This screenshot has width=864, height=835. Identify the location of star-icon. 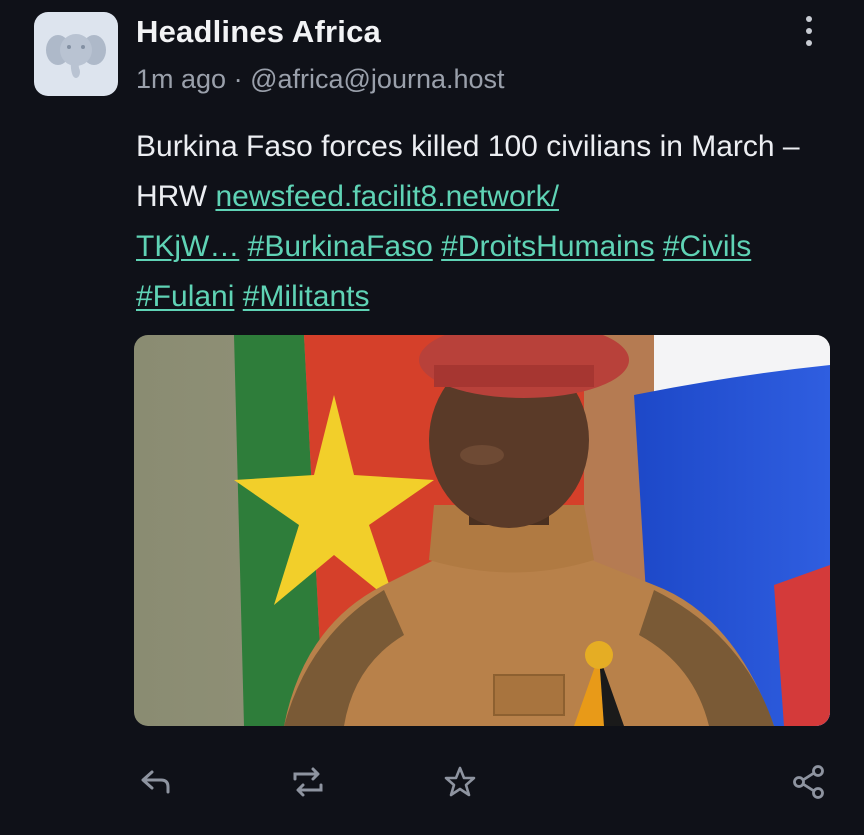
(460, 781).